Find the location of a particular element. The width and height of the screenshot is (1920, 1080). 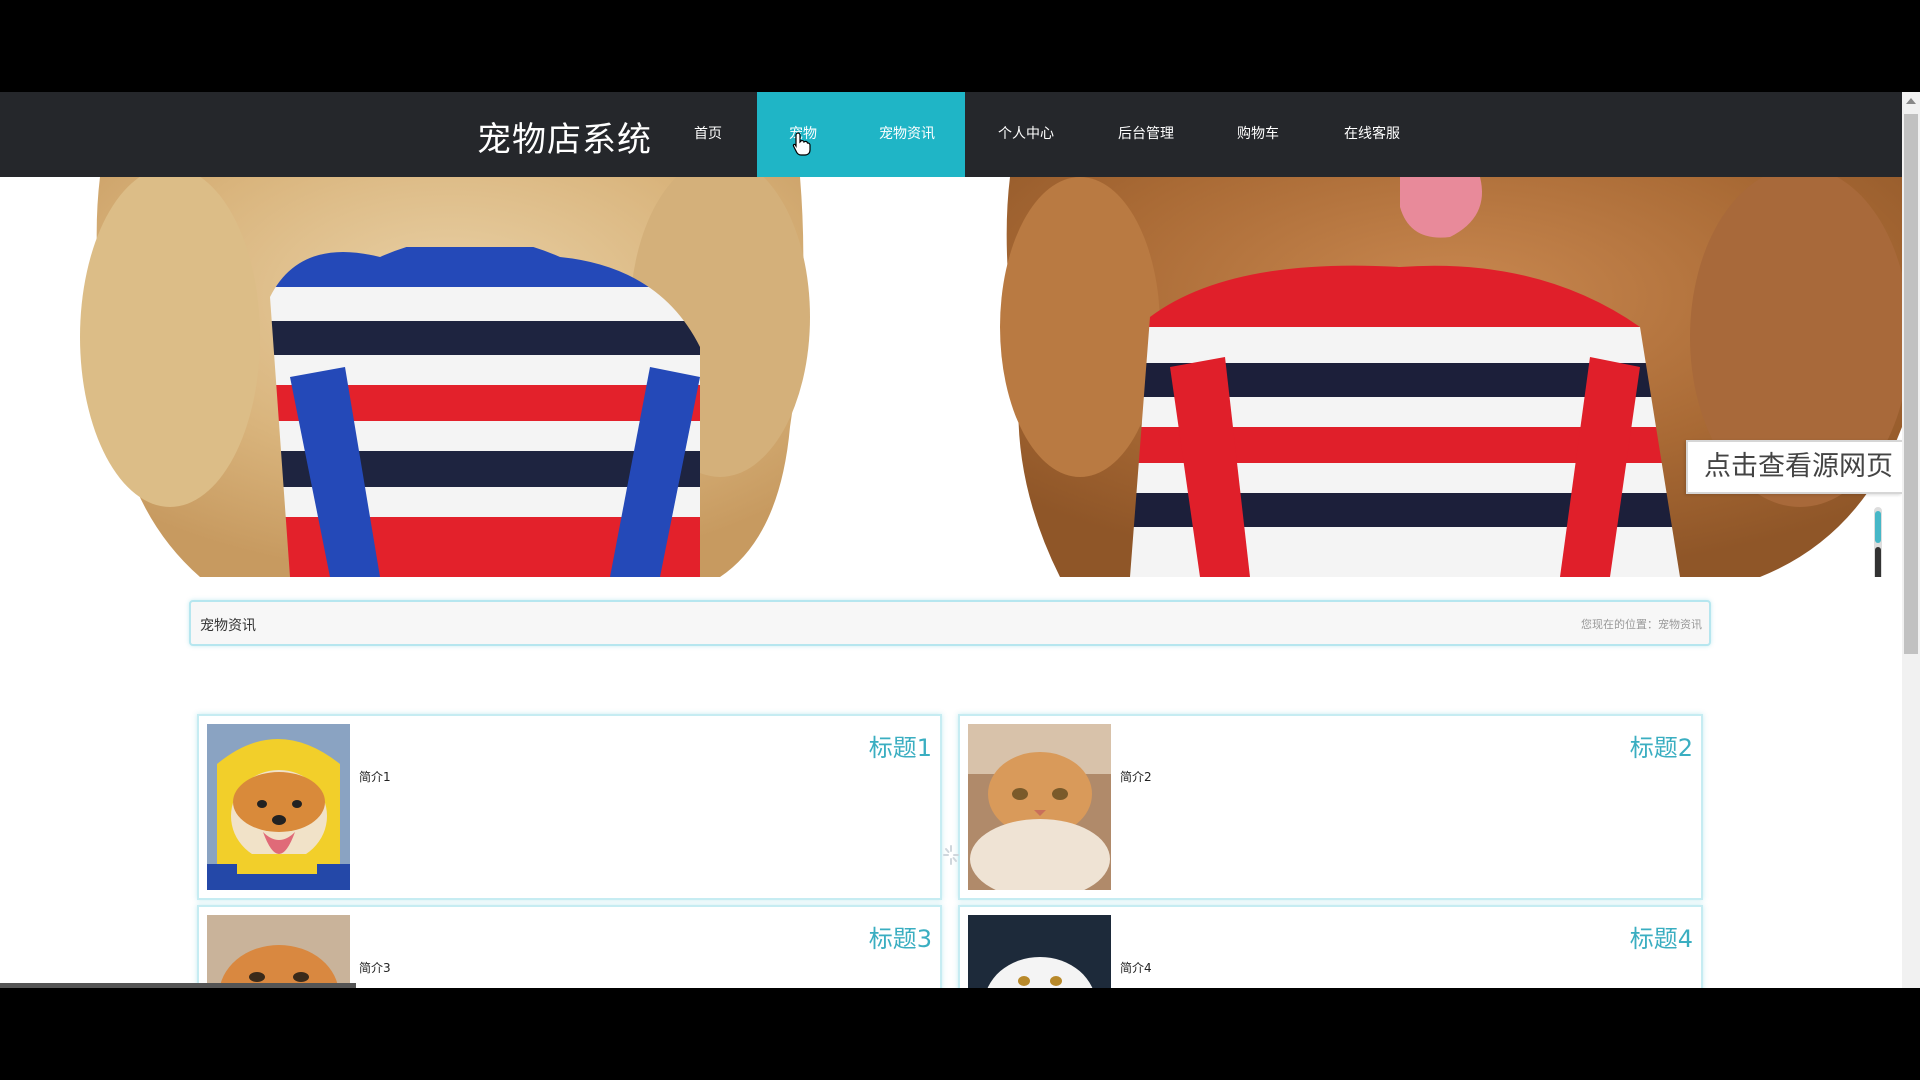

news-card: 标题2 简介2 is located at coordinates (1330, 807).